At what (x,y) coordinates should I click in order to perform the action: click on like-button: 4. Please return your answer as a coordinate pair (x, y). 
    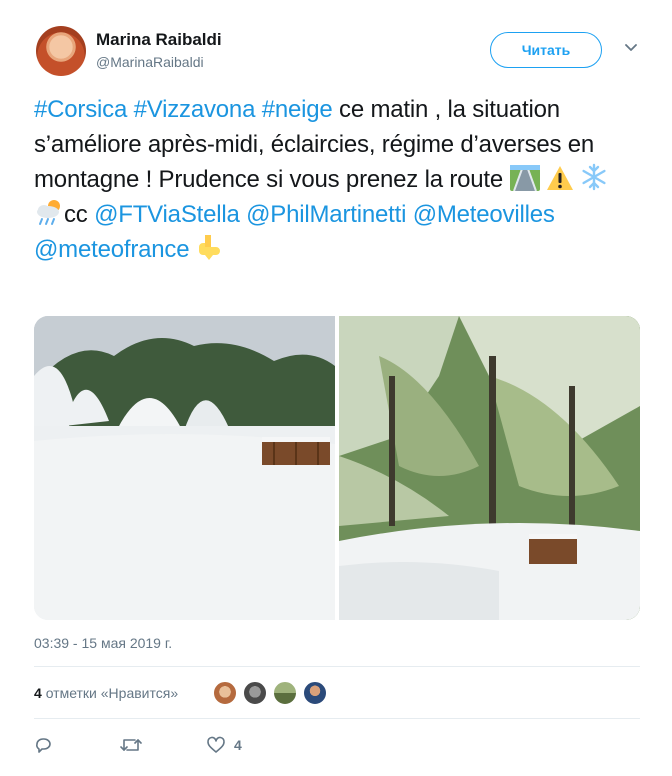
    Looking at the image, I should click on (224, 745).